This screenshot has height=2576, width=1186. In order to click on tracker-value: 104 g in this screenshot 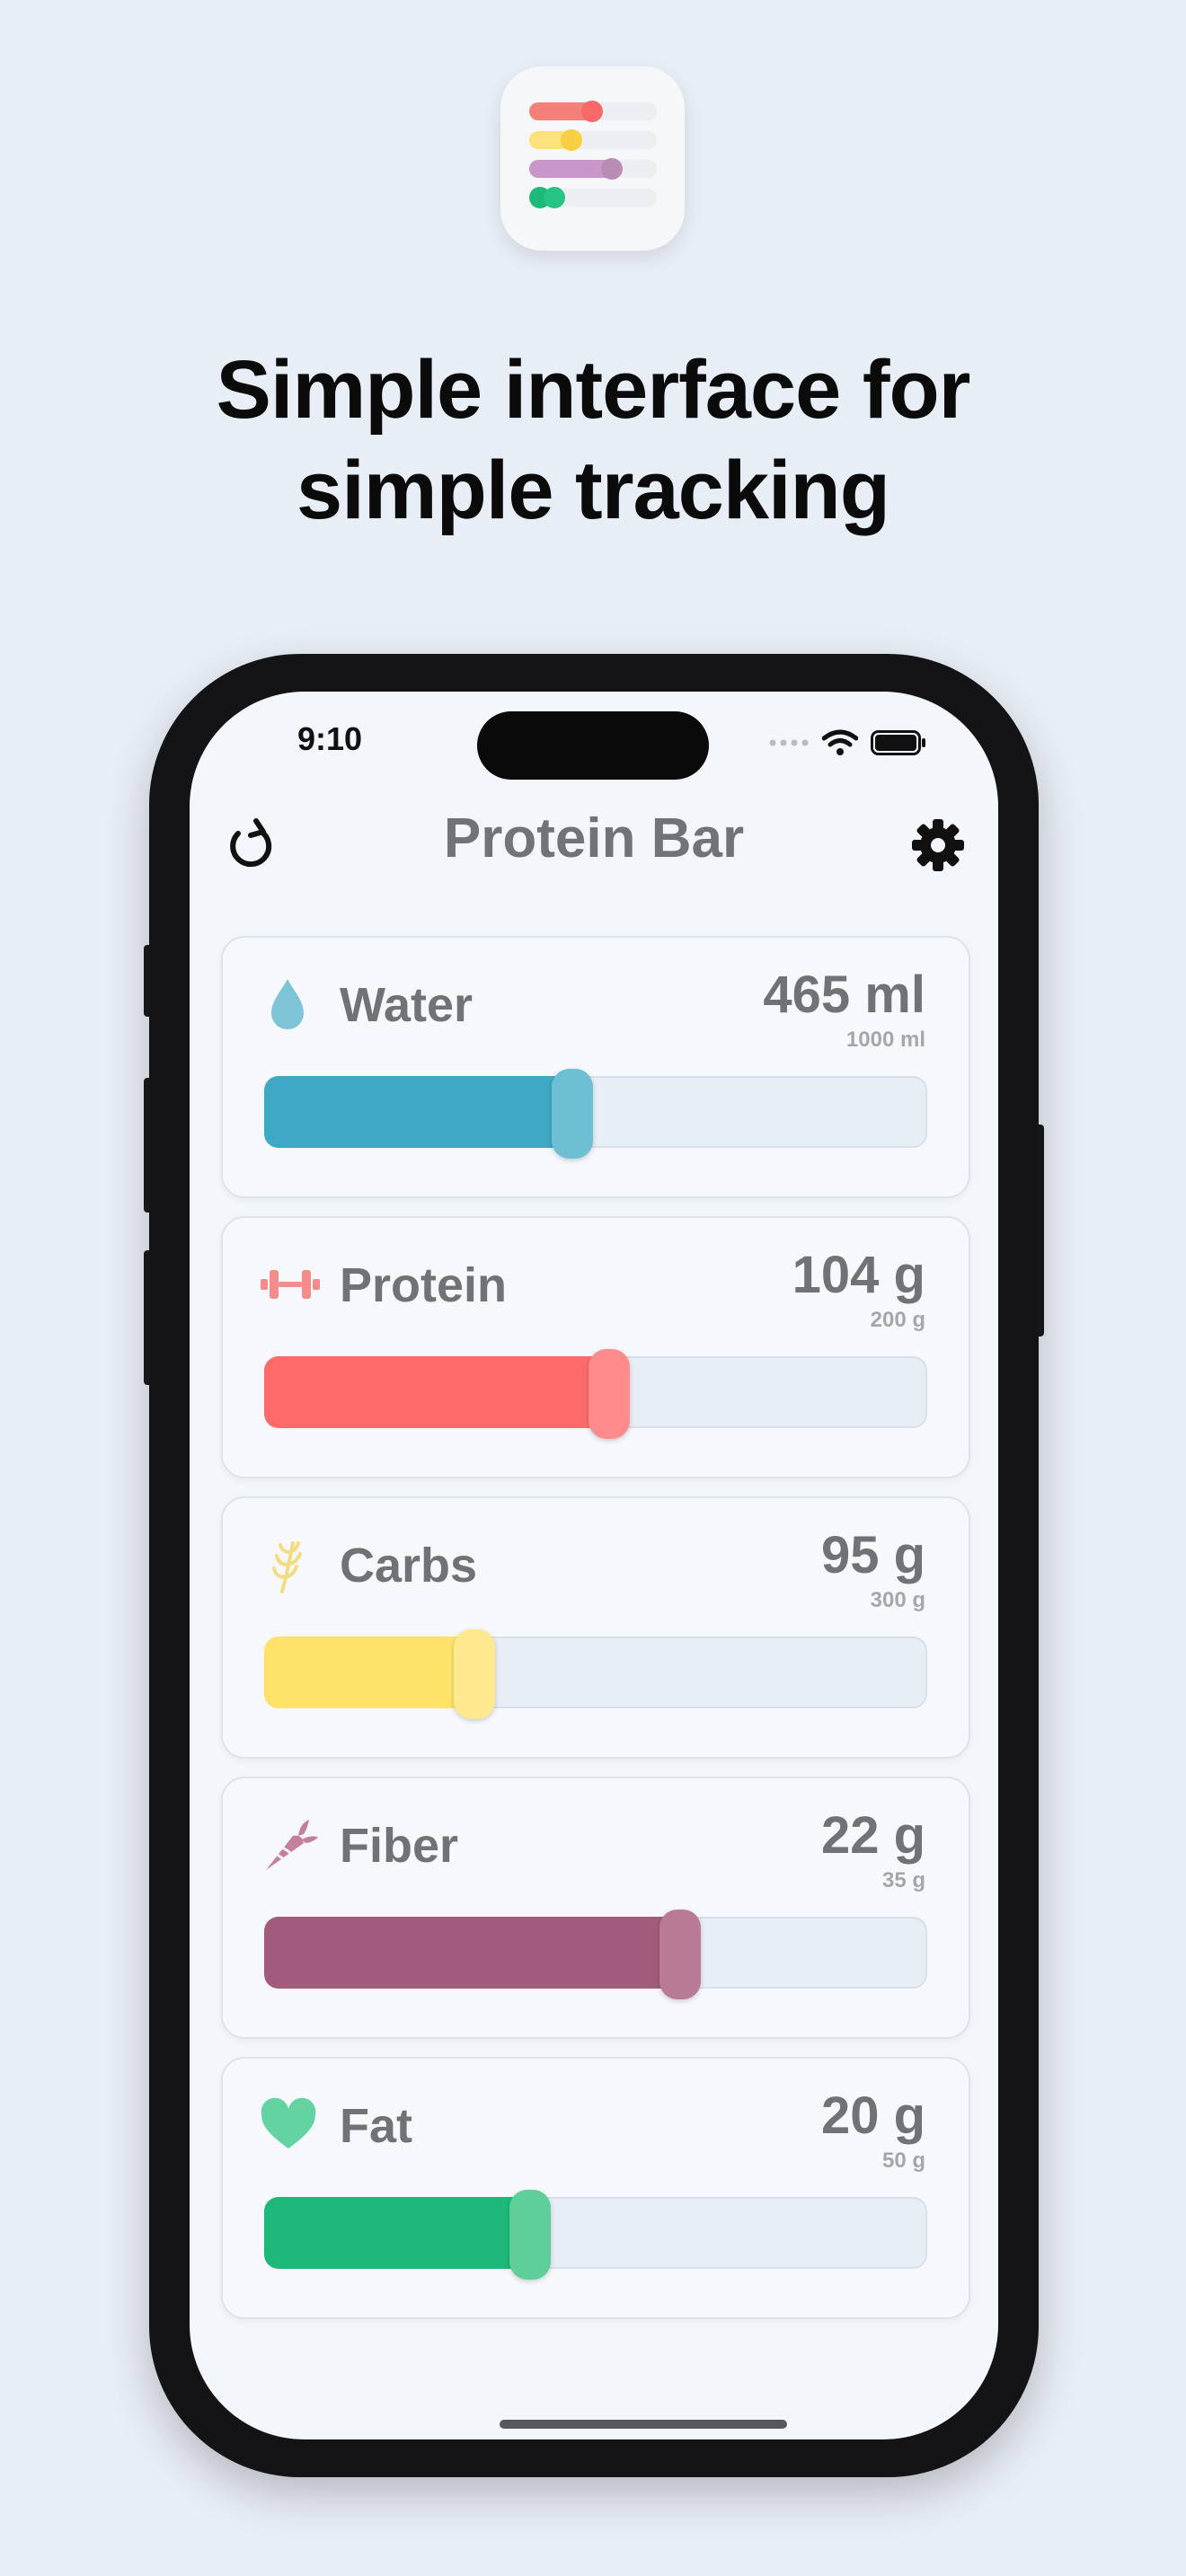, I will do `click(858, 1275)`.